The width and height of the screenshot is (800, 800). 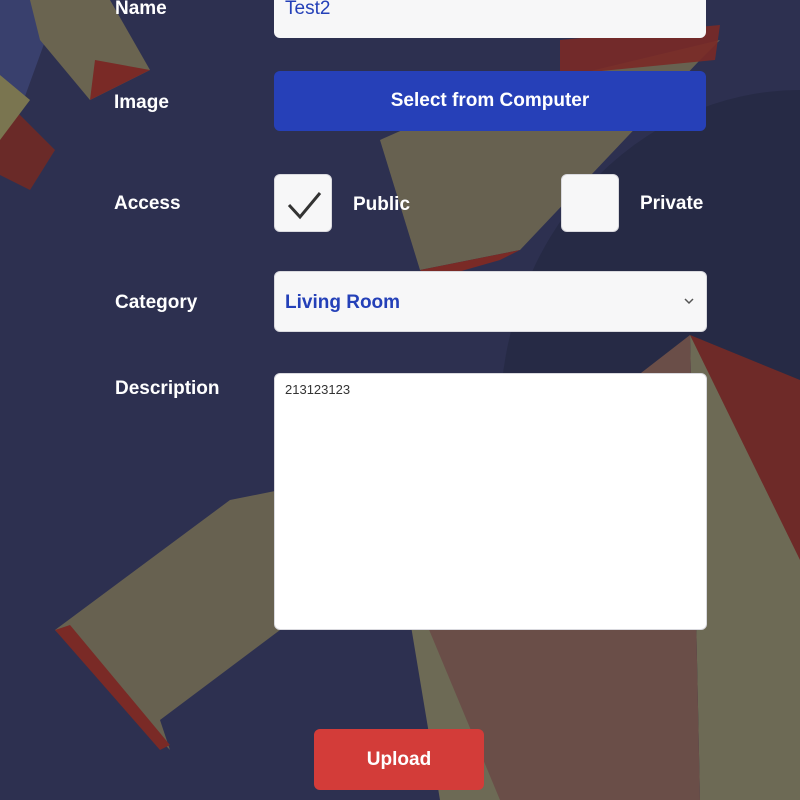 I want to click on description-label: Description, so click(x=167, y=388).